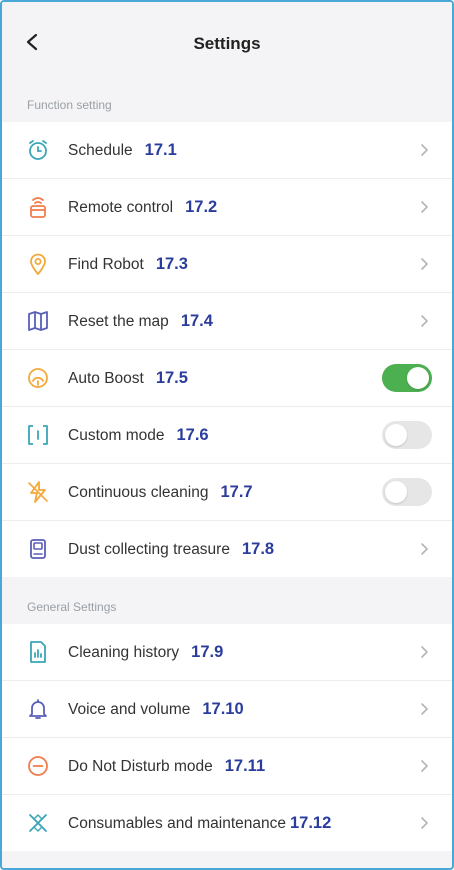  What do you see at coordinates (227, 264) in the screenshot?
I see `settings-row-find-robot: Find Robot 17.3` at bounding box center [227, 264].